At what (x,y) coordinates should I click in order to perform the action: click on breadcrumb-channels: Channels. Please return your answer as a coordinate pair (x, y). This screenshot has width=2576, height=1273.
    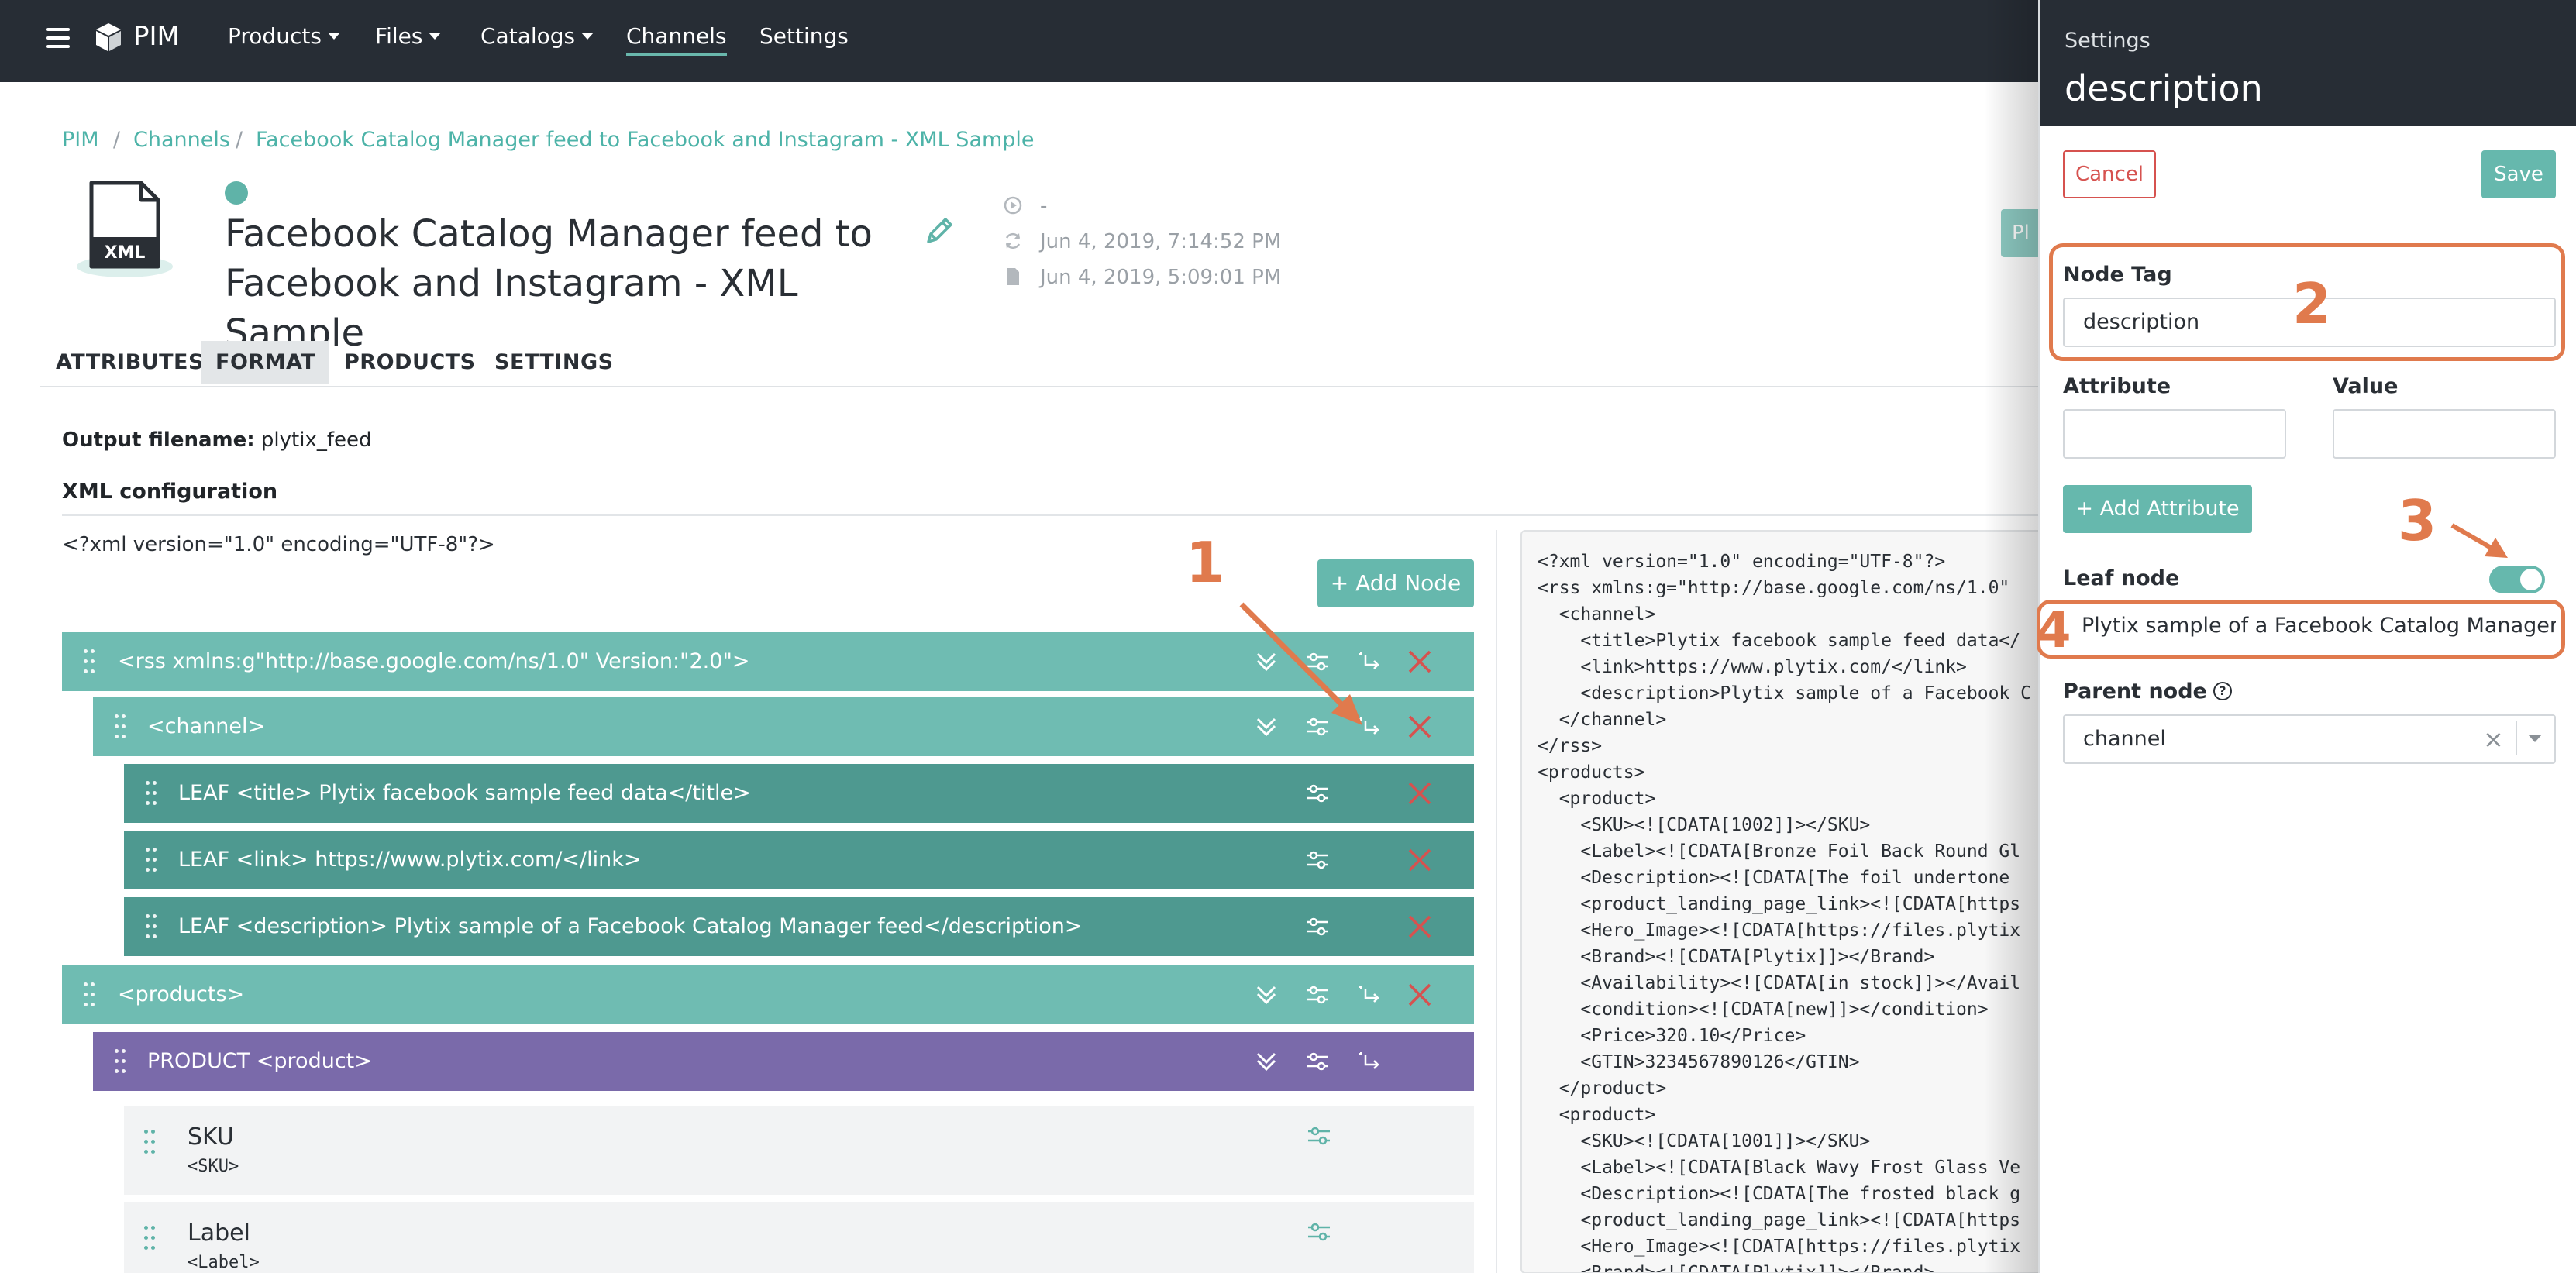
    Looking at the image, I should click on (181, 140).